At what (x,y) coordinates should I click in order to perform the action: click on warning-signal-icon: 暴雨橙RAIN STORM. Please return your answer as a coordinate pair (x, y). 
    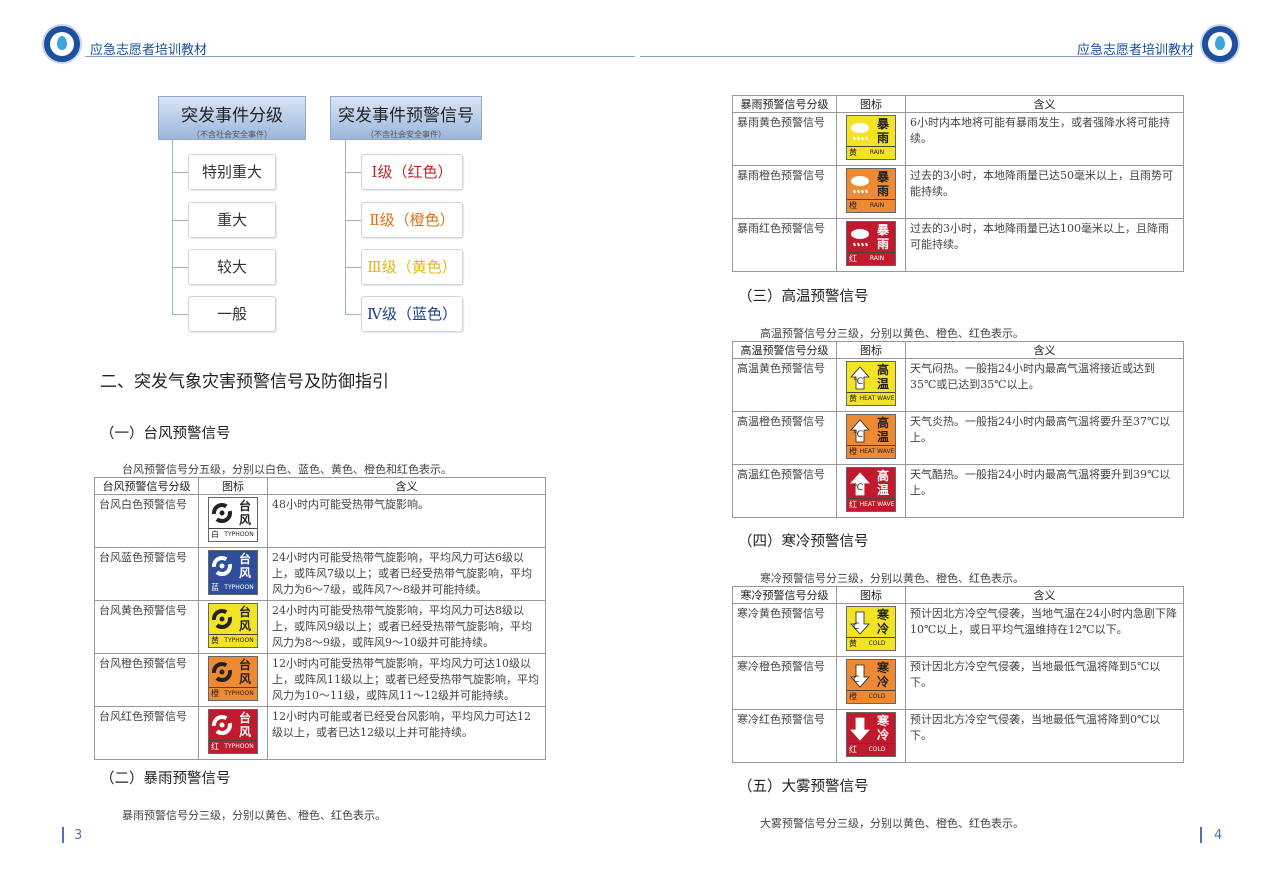
    Looking at the image, I should click on (871, 190).